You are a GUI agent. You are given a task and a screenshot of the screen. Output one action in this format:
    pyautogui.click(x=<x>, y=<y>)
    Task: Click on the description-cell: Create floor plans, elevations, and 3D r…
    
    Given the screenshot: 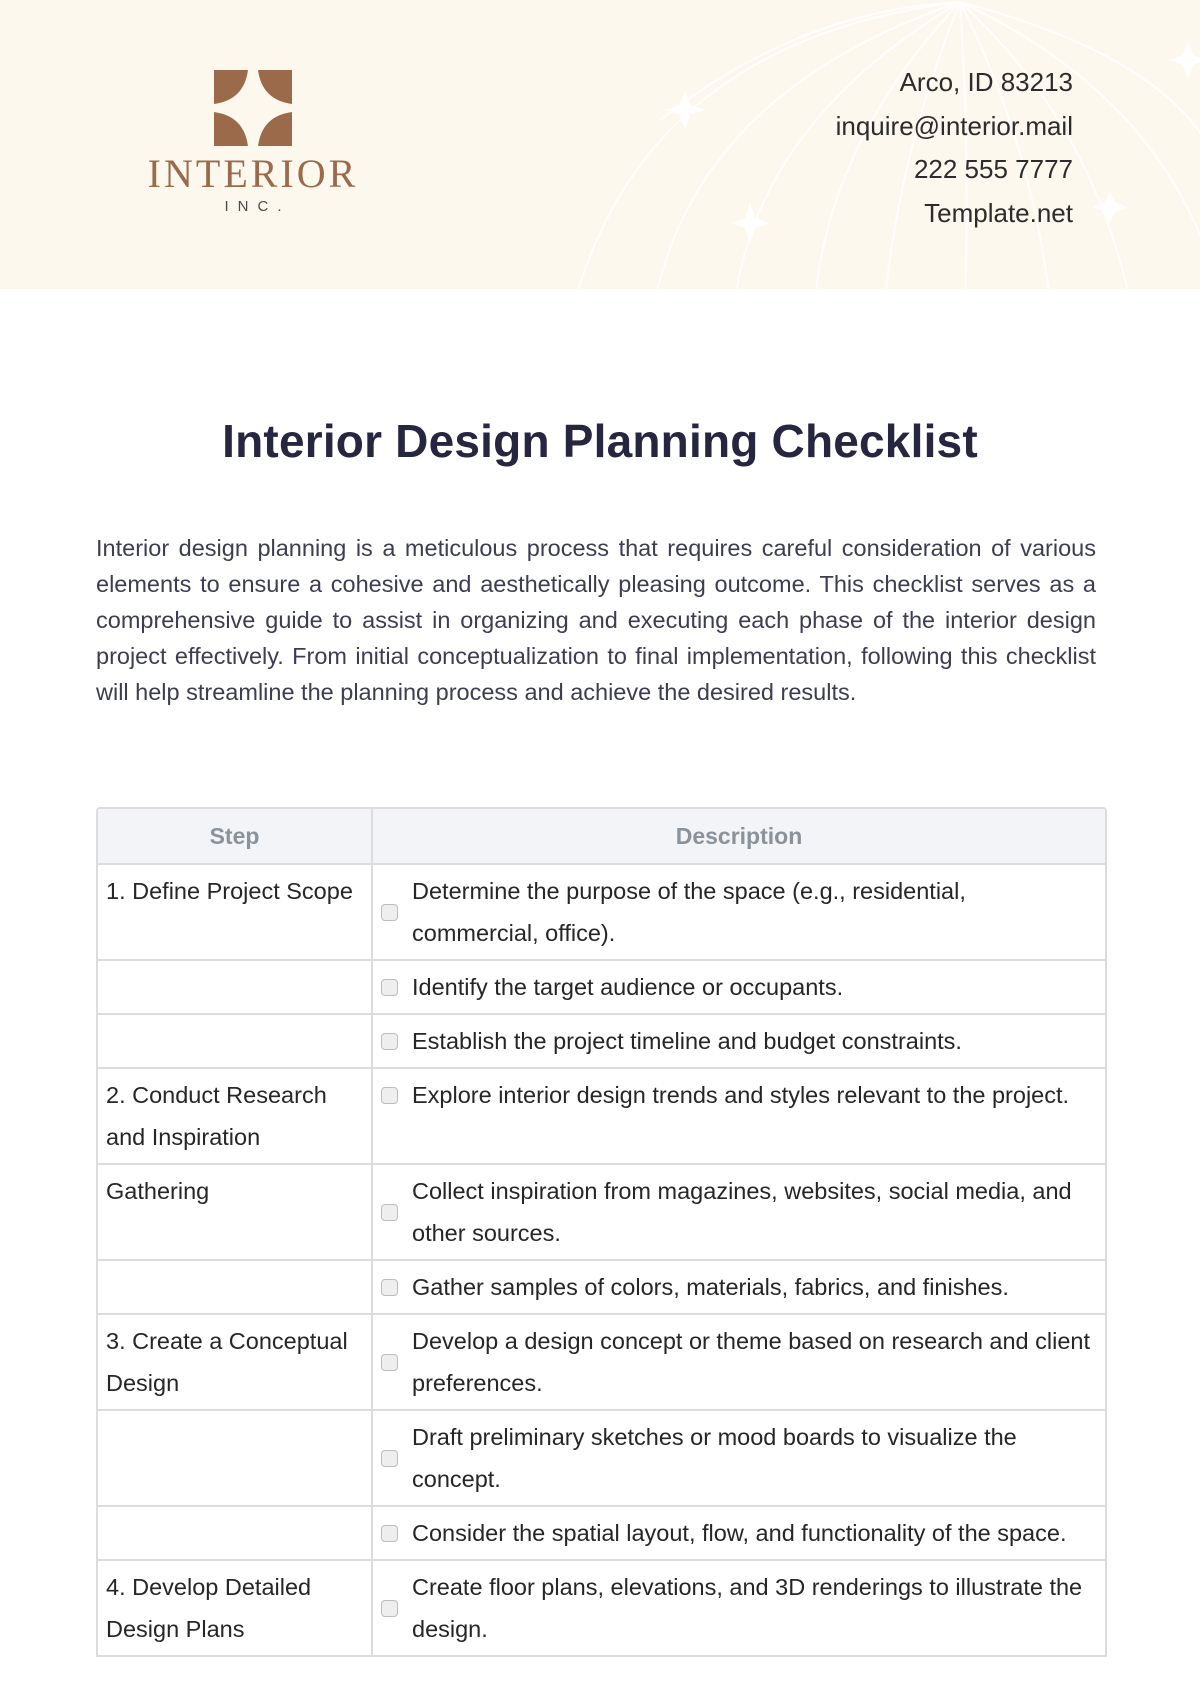 What is the action you would take?
    pyautogui.click(x=738, y=1608)
    